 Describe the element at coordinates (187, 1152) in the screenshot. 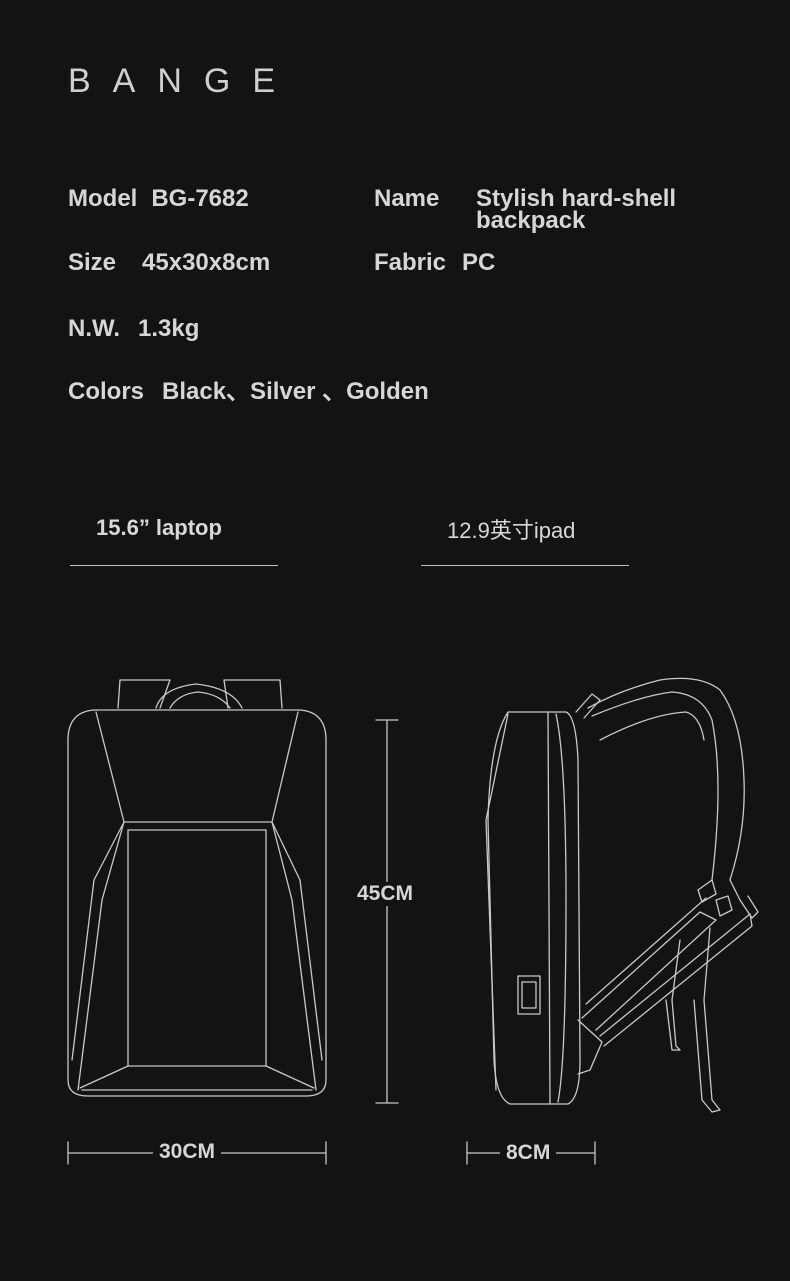

I see `dimension-width-label: 30CM` at that location.